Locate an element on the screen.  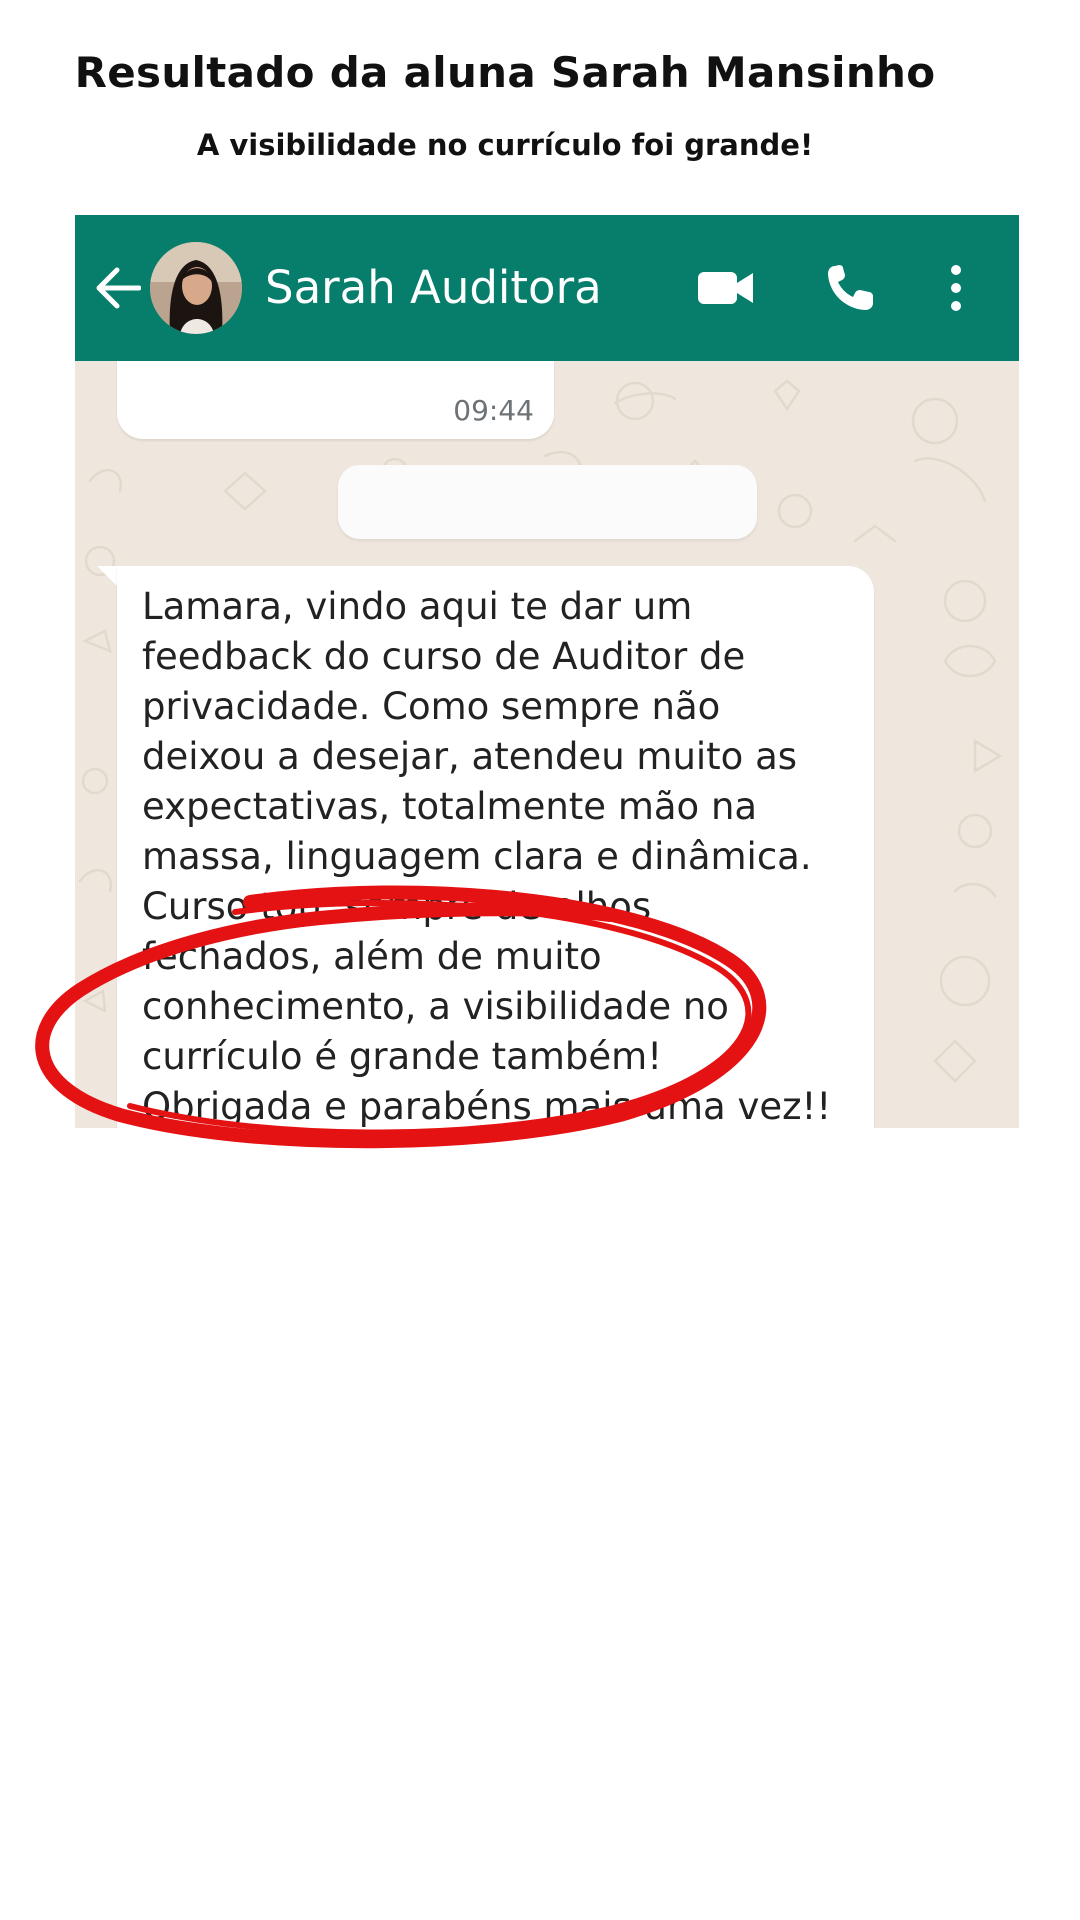
video-call-icon is located at coordinates (726, 288).